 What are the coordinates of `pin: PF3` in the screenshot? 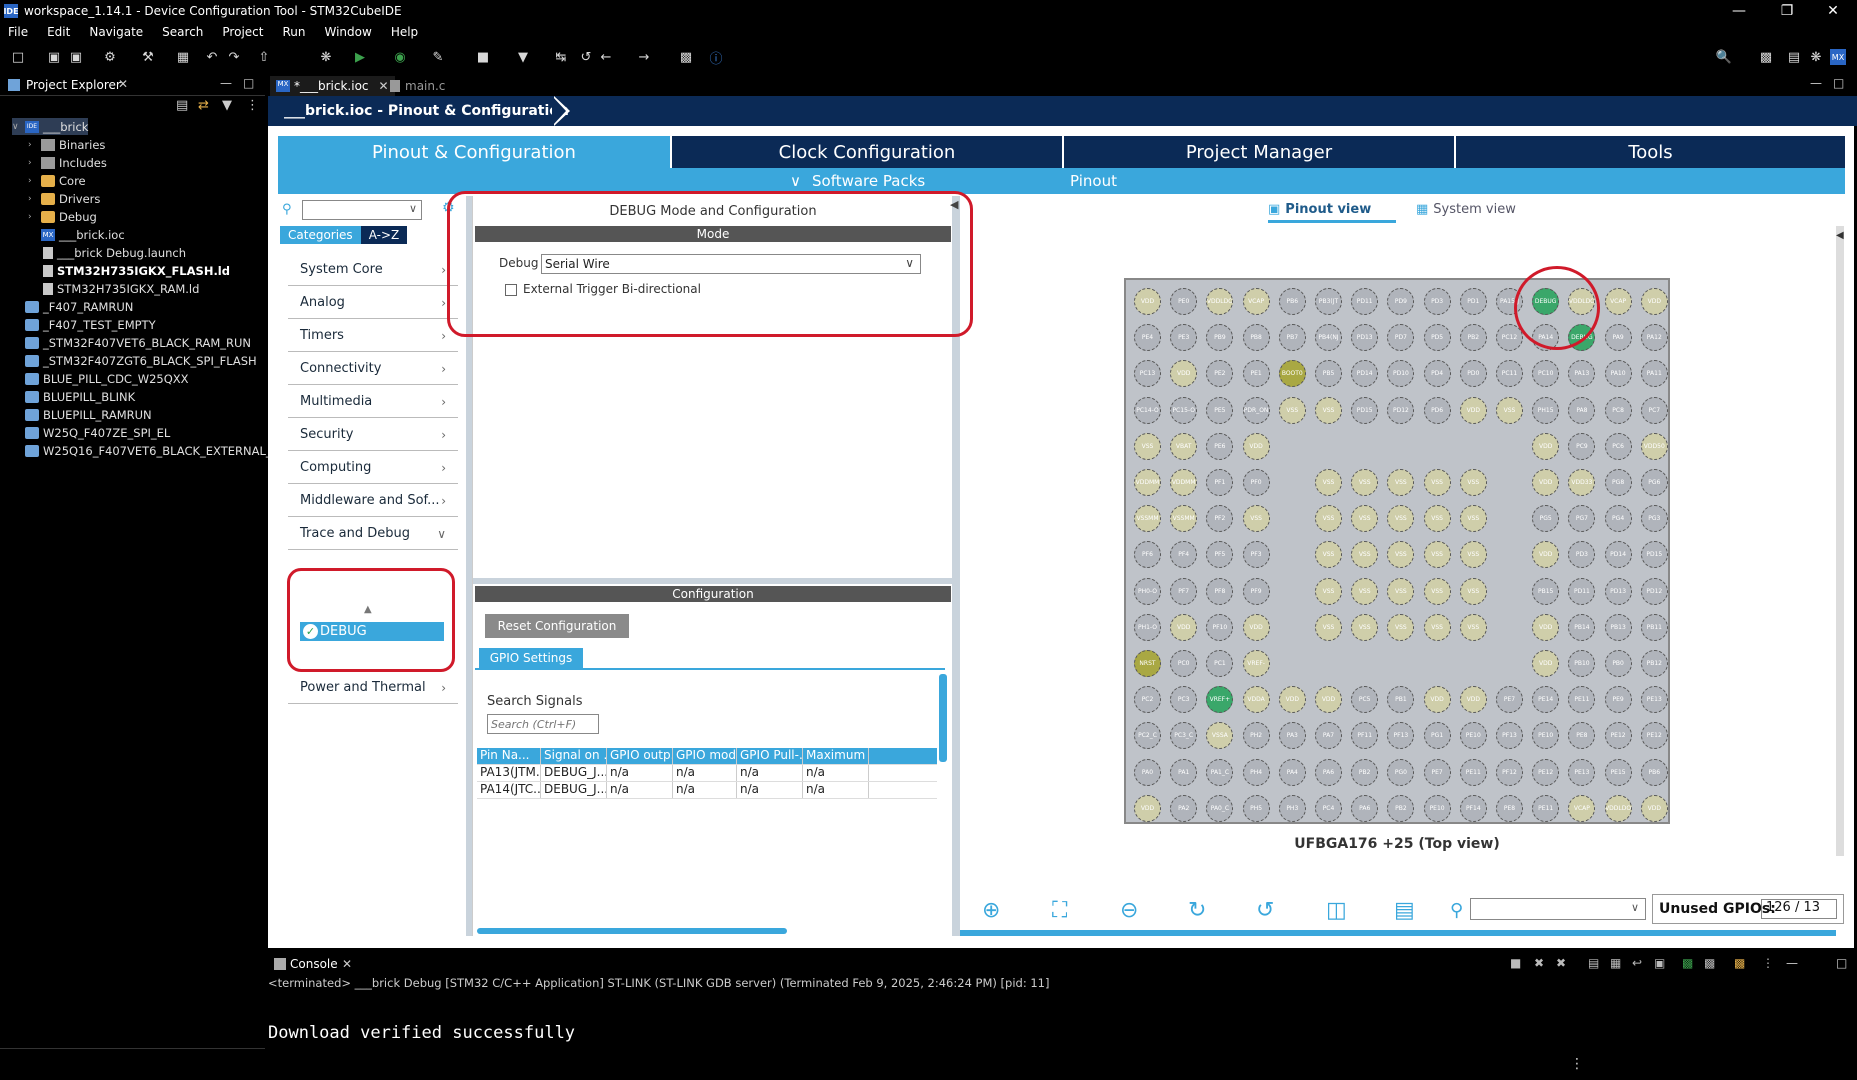 It's located at (1256, 555).